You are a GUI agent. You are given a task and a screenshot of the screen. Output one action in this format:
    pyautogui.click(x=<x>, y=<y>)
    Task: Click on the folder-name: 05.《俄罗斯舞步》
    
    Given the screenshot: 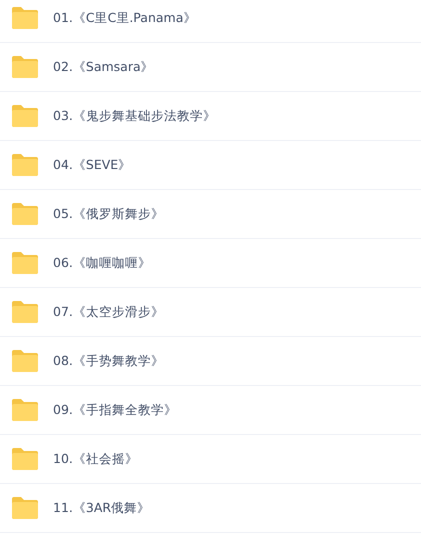 What is the action you would take?
    pyautogui.click(x=108, y=214)
    